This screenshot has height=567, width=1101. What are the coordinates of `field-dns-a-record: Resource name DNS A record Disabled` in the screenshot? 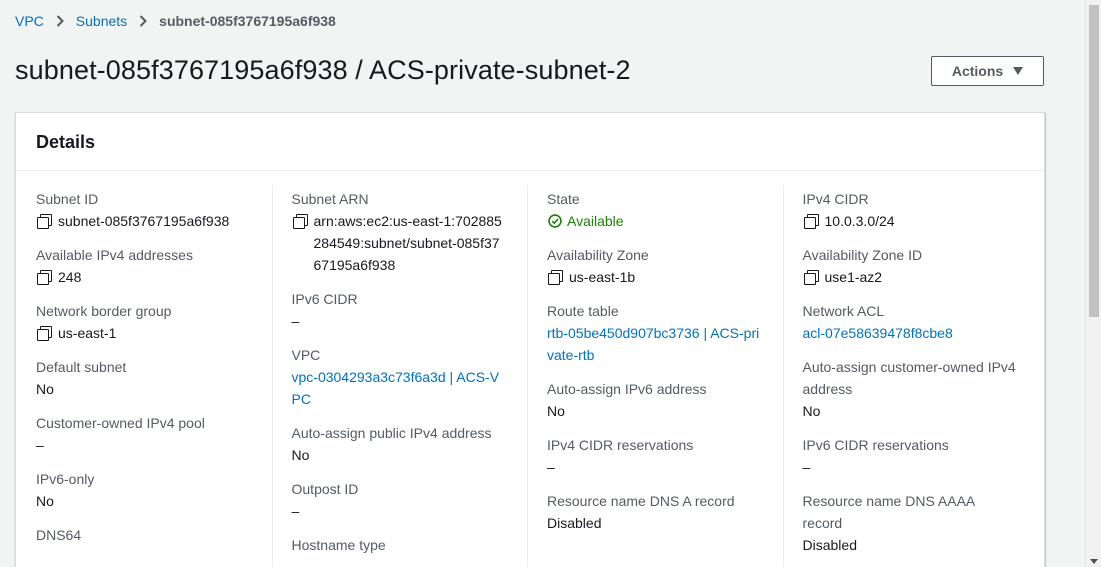 It's located at (655, 512).